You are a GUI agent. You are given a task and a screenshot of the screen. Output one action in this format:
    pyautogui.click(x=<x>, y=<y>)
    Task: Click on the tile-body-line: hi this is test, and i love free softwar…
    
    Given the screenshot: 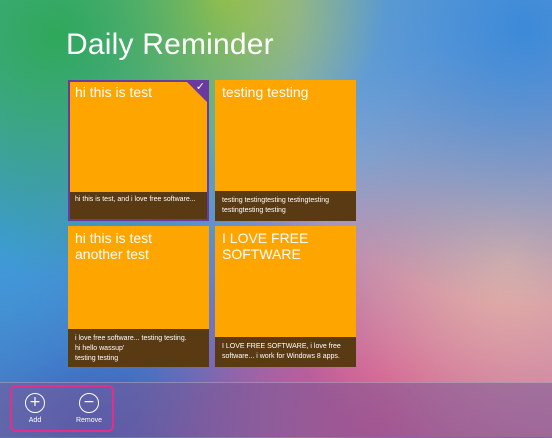 What is the action you would take?
    pyautogui.click(x=135, y=199)
    